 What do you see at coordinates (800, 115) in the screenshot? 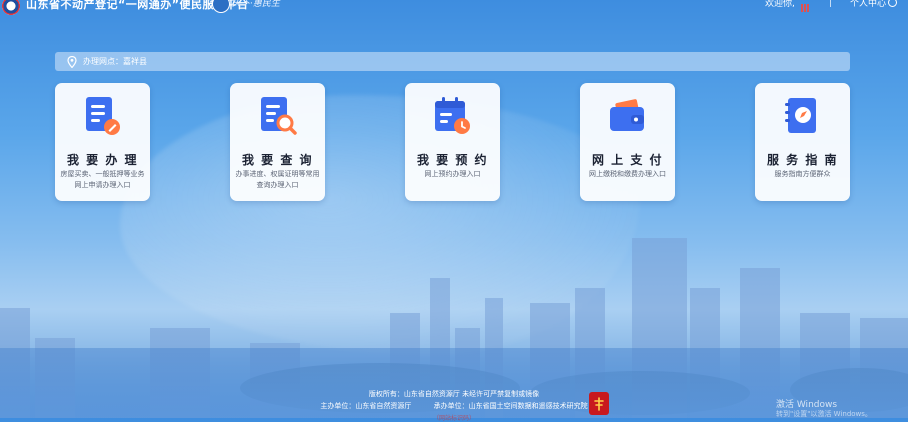
I see `guide-book-icon` at bounding box center [800, 115].